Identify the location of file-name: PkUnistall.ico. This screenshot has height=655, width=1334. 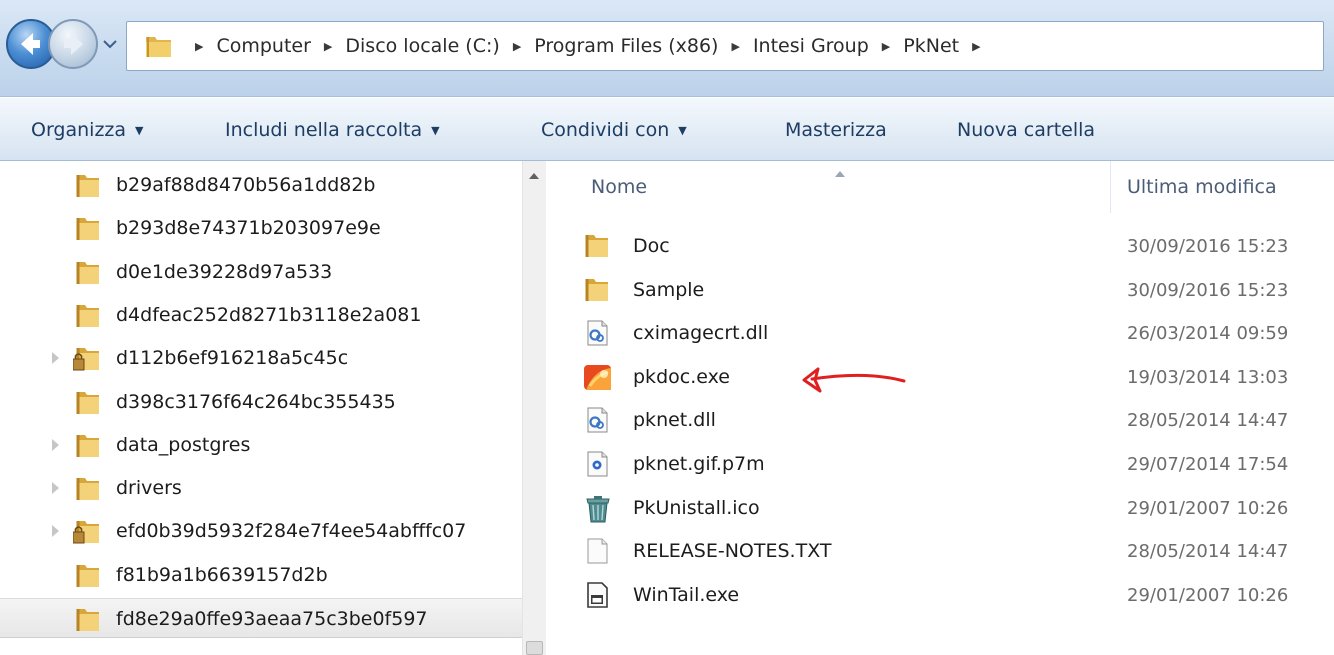
(696, 507).